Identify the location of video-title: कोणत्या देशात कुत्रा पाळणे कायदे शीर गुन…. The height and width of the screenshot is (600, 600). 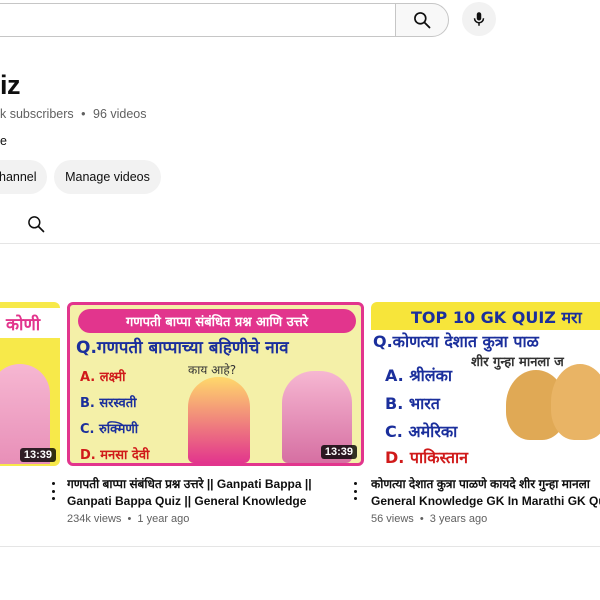
(485, 493).